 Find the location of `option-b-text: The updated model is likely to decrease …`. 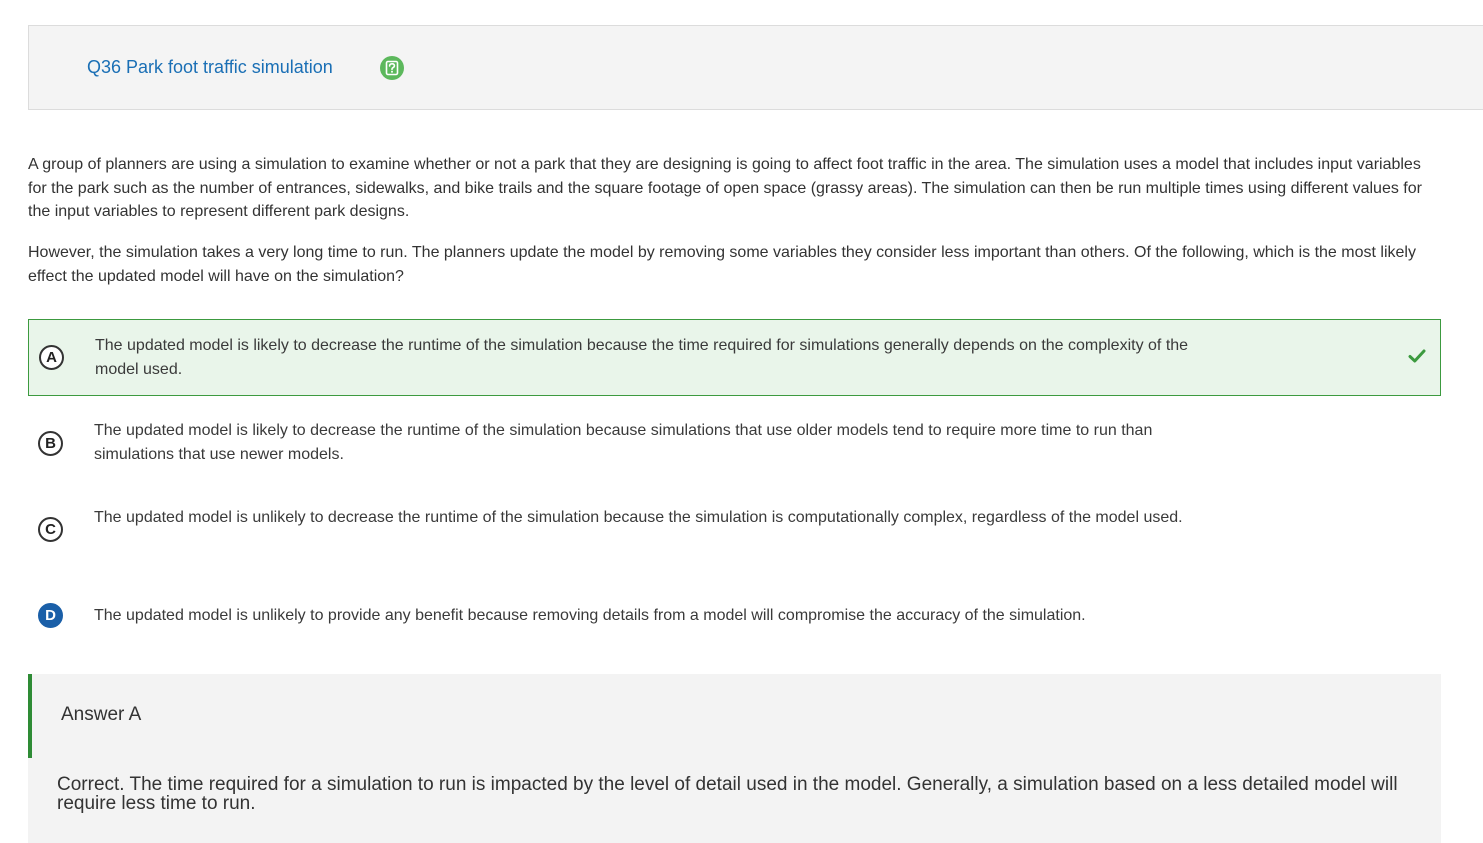

option-b-text: The updated model is likely to decrease … is located at coordinates (623, 442).